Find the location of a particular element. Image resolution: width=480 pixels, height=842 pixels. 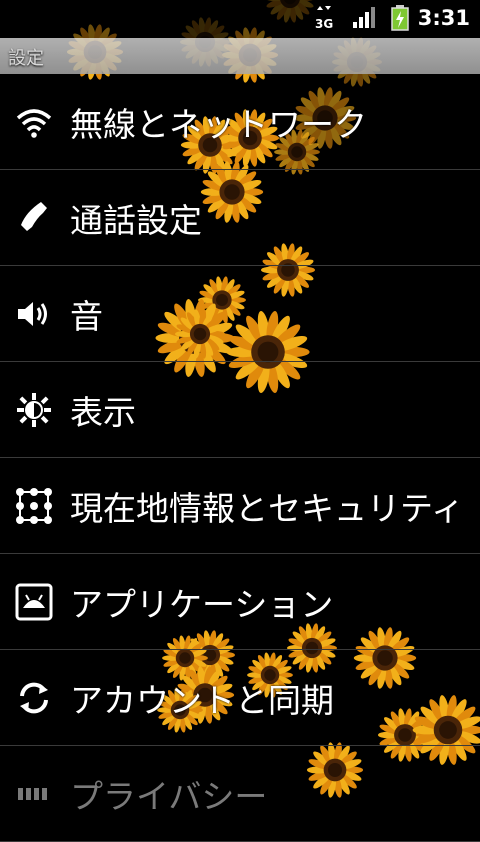

title-bar: 設定 is located at coordinates (240, 56).